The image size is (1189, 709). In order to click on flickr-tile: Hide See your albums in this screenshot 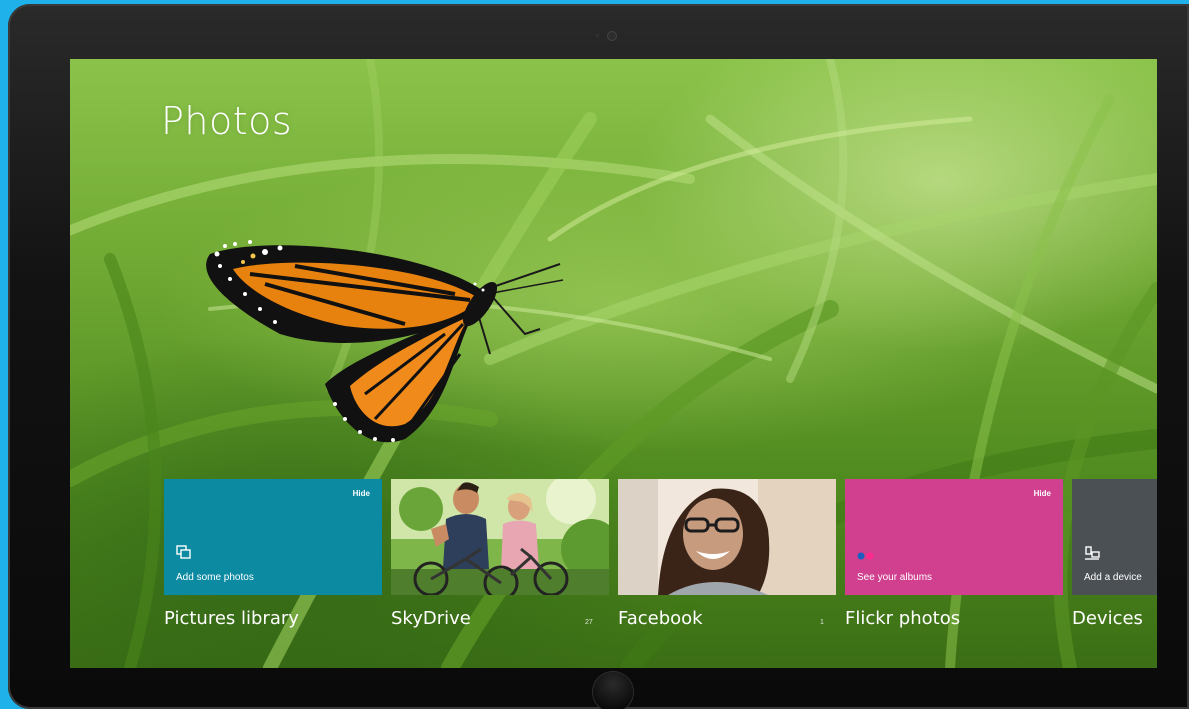, I will do `click(954, 537)`.